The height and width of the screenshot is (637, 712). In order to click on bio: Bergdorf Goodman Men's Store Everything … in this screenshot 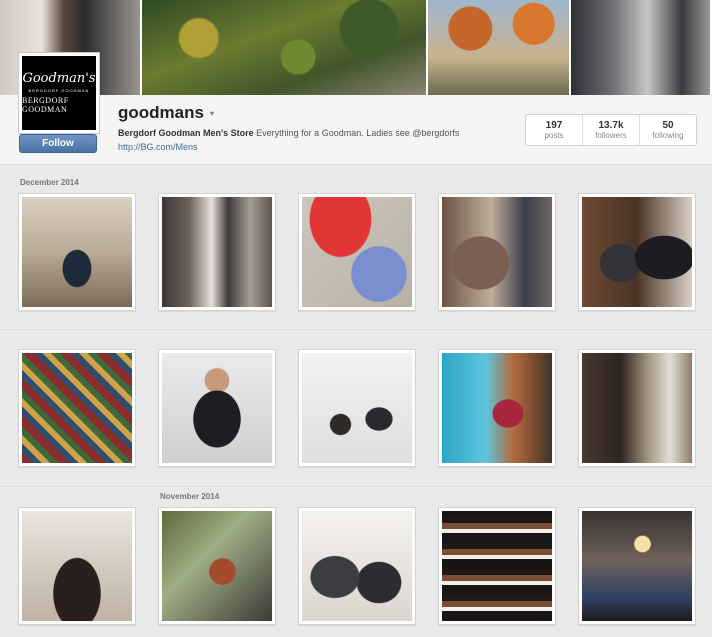, I will do `click(318, 133)`.